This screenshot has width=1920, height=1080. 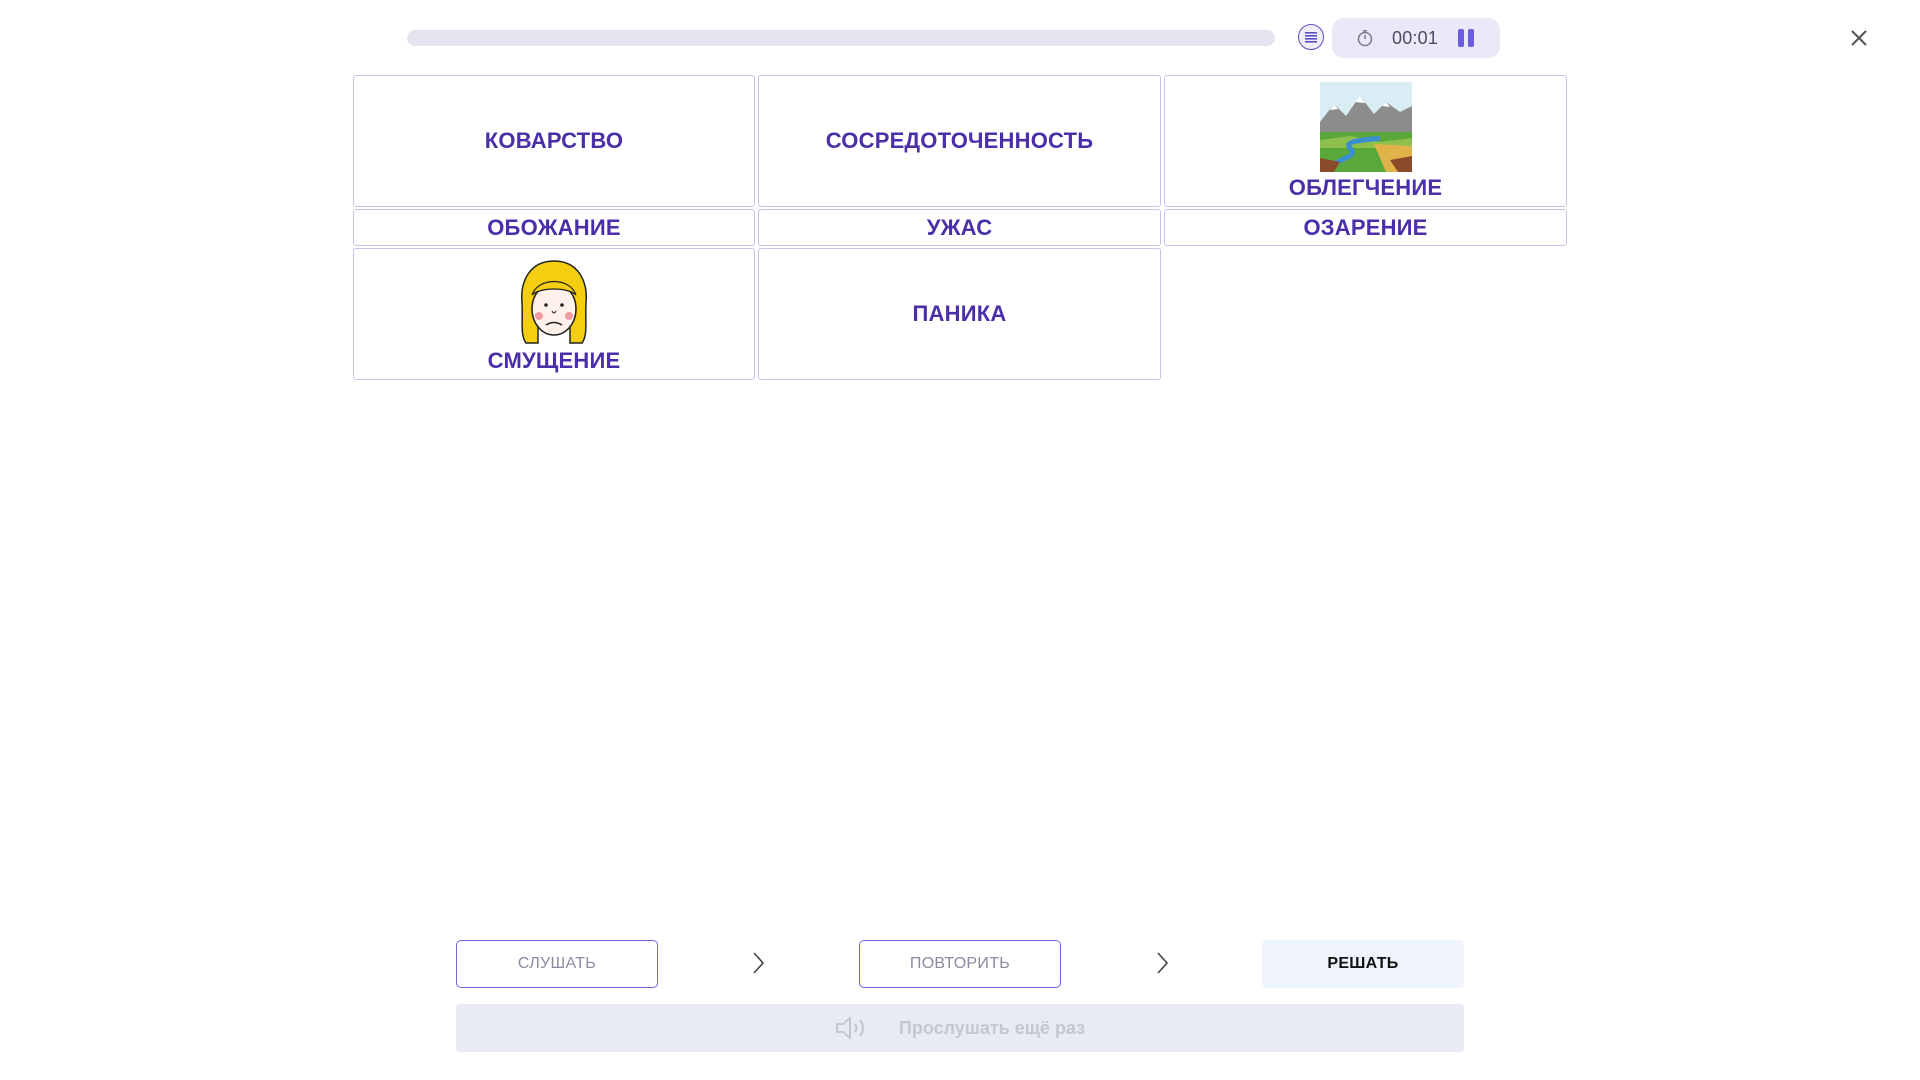 I want to click on repeat-step-button: ПОВТОРИТЬ, so click(x=960, y=964).